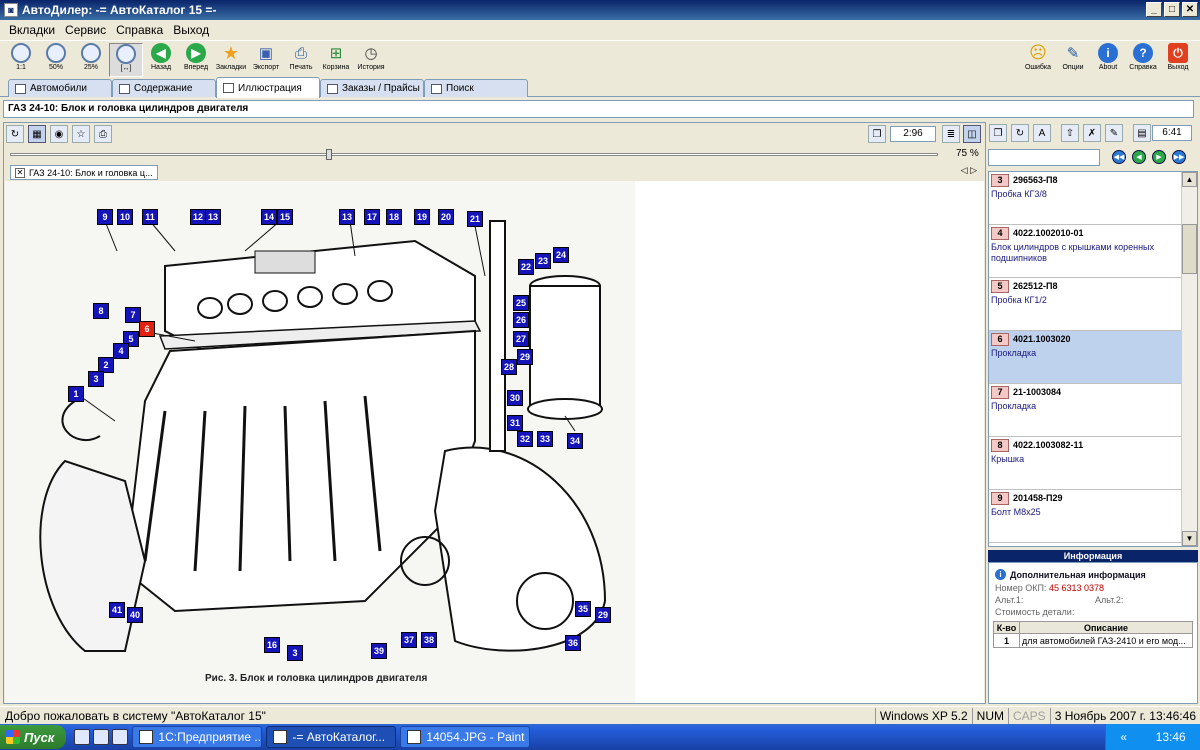 The height and width of the screenshot is (750, 1200). What do you see at coordinates (526, 267) in the screenshot?
I see `callout-22: 22` at bounding box center [526, 267].